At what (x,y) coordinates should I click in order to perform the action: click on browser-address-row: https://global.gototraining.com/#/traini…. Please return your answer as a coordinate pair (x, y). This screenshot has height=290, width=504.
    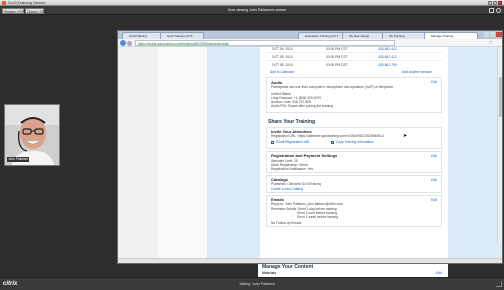
    Looking at the image, I should click on (310, 43).